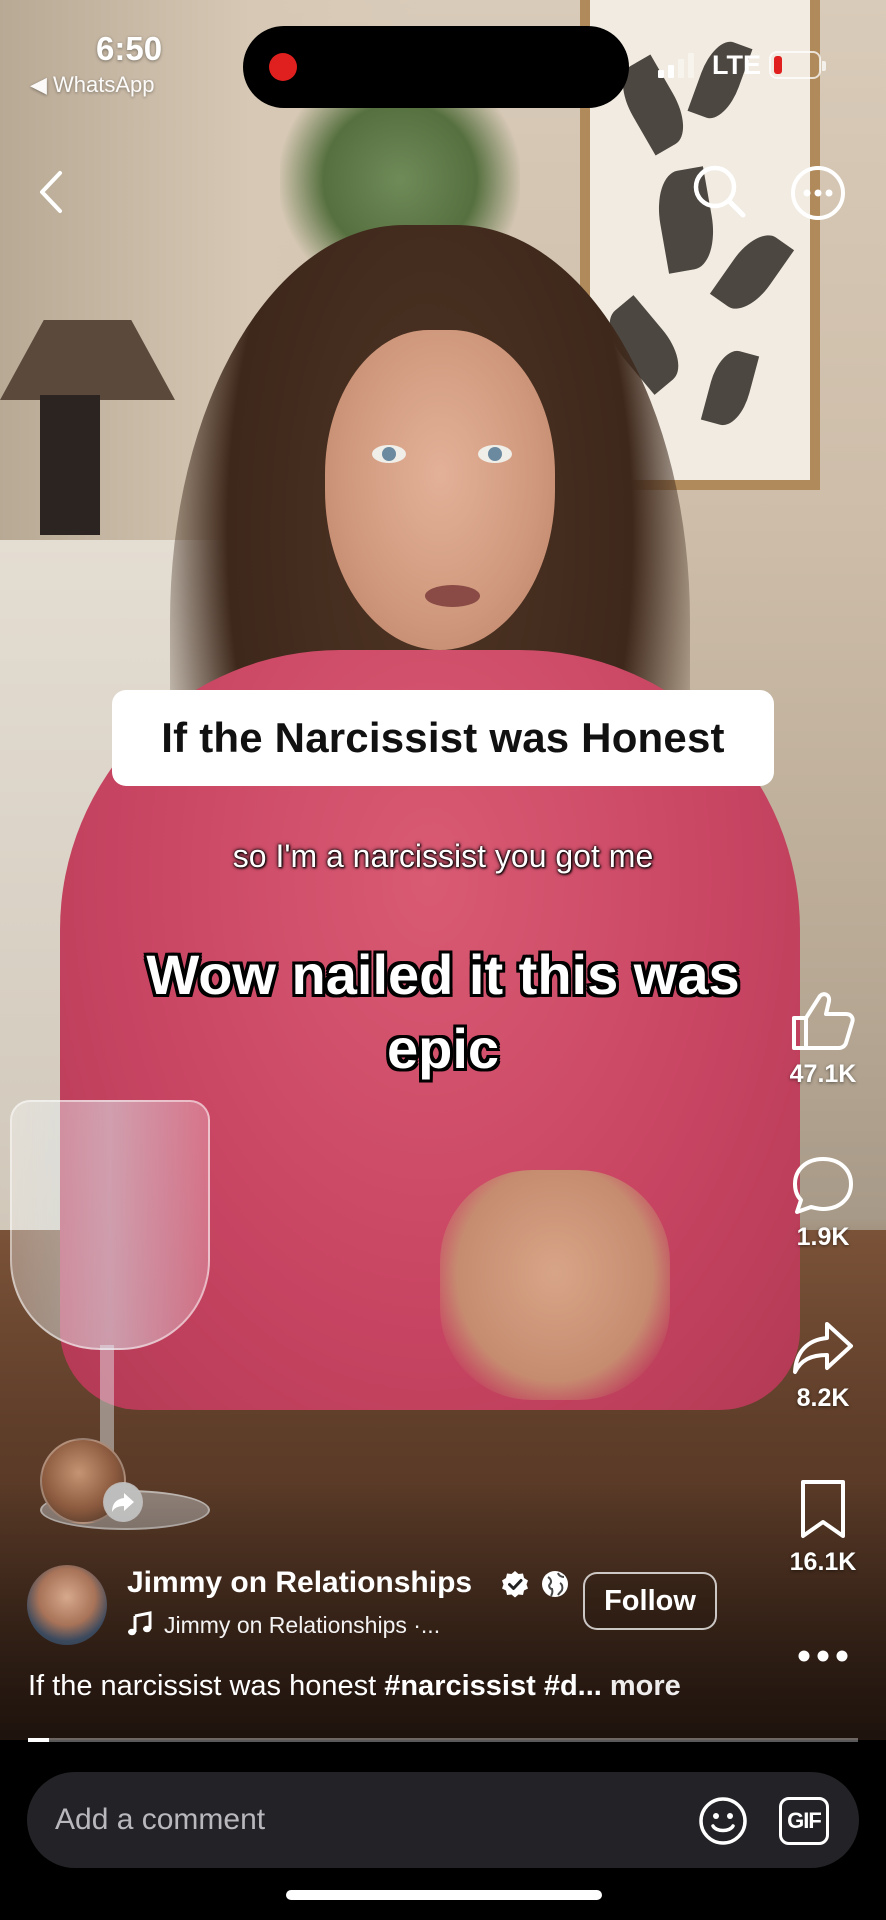 The image size is (886, 1920). What do you see at coordinates (823, 1398) in the screenshot?
I see `share-count: 8.2K` at bounding box center [823, 1398].